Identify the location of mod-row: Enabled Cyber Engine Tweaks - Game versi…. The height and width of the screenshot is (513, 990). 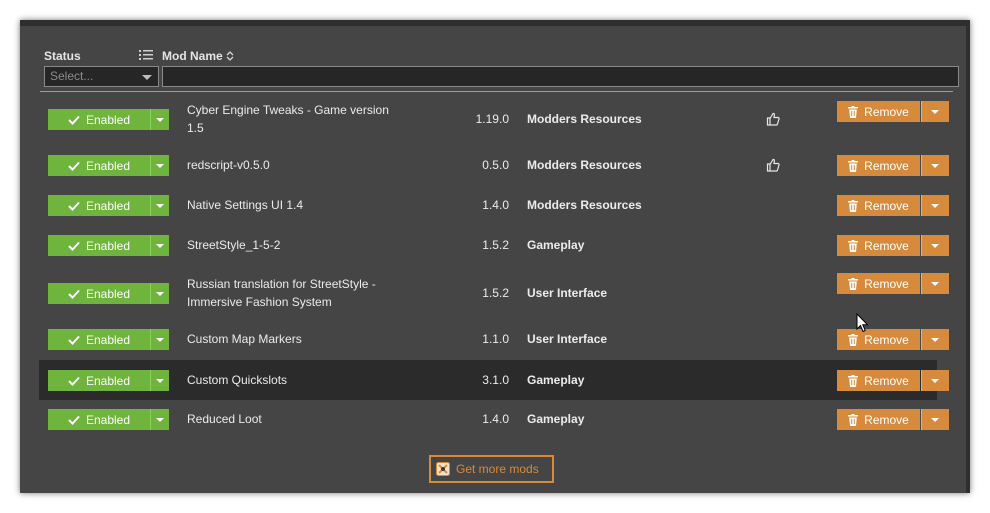
(494, 119).